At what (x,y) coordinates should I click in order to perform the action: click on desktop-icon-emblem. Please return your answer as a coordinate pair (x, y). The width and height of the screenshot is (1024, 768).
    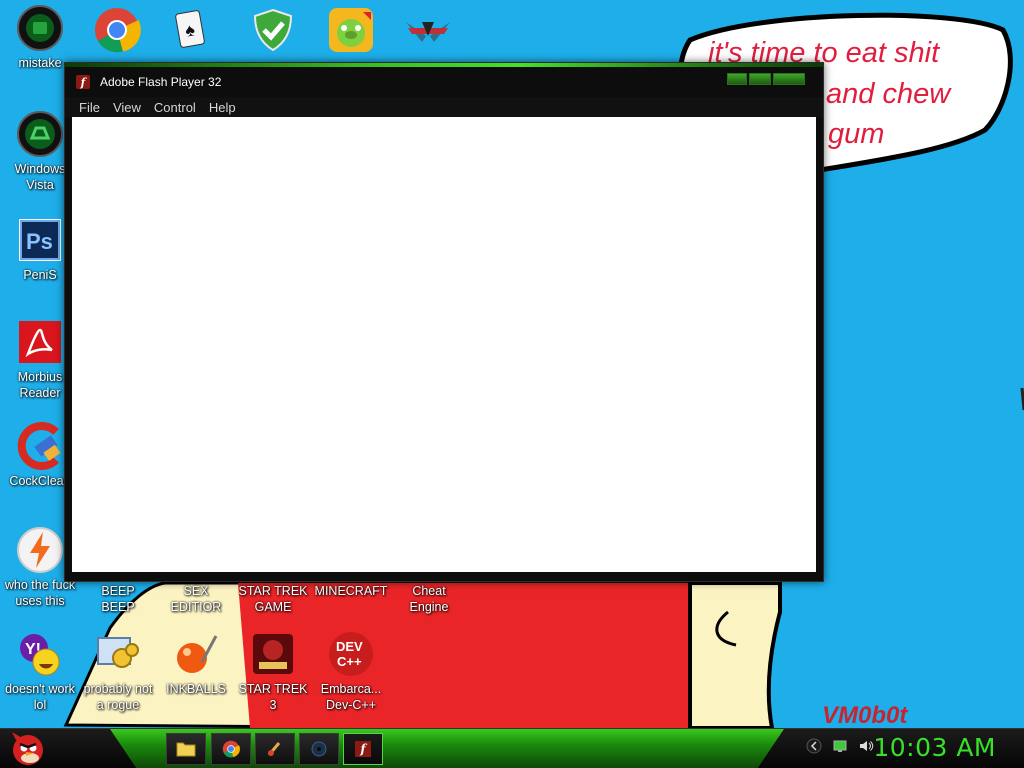
    Looking at the image, I should click on (428, 30).